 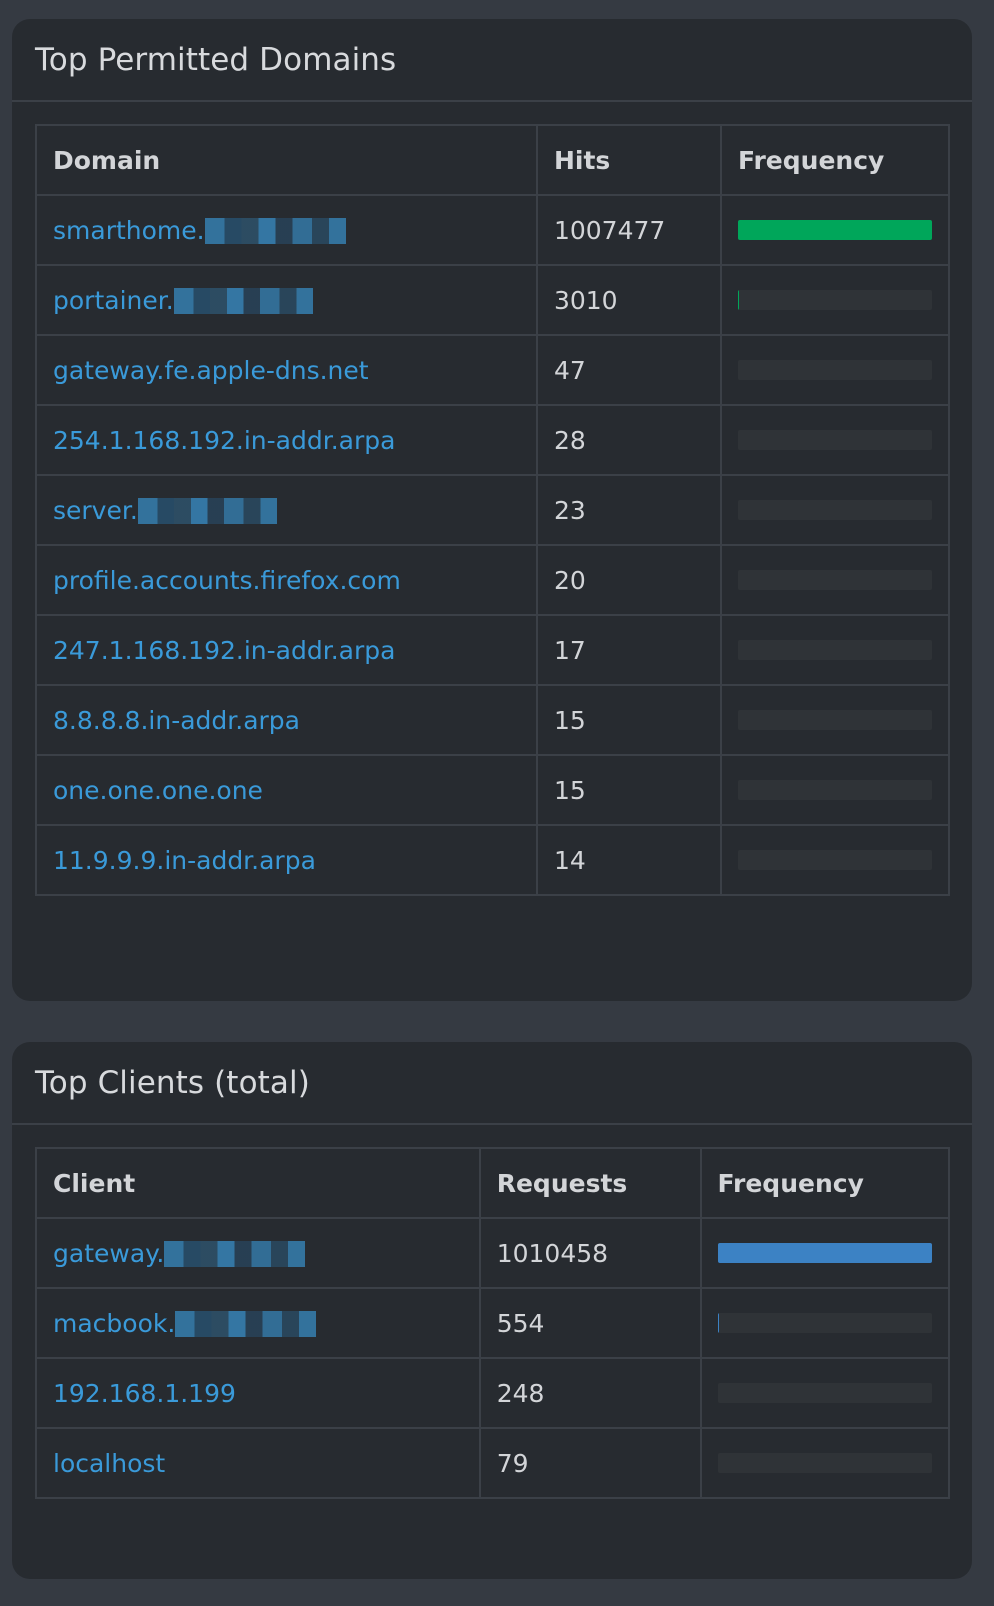 I want to click on row-name-link: macbook., so click(x=258, y=1323).